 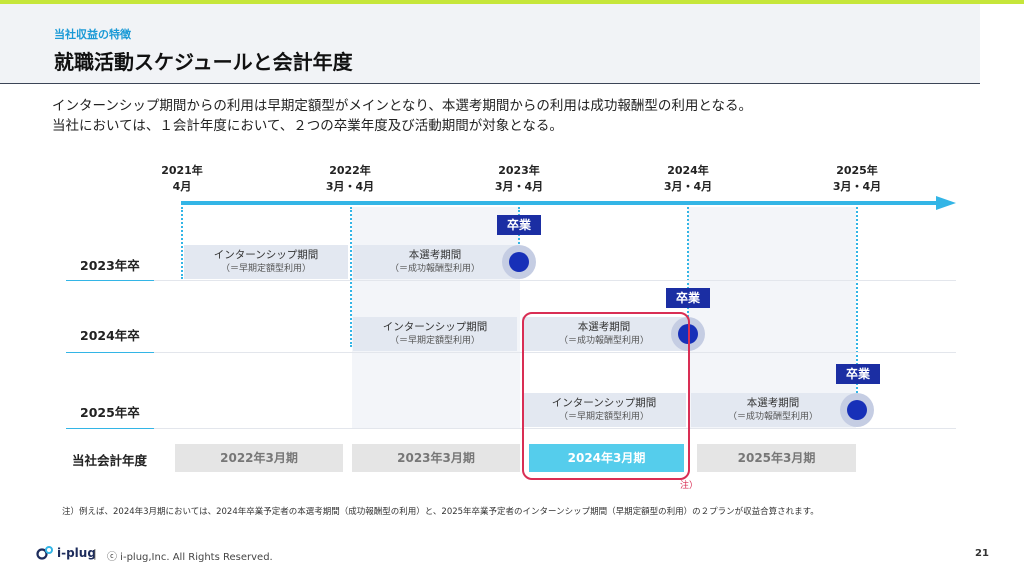 What do you see at coordinates (688, 178) in the screenshot?
I see `timeline-year-2024: 2024年 3月・4月` at bounding box center [688, 178].